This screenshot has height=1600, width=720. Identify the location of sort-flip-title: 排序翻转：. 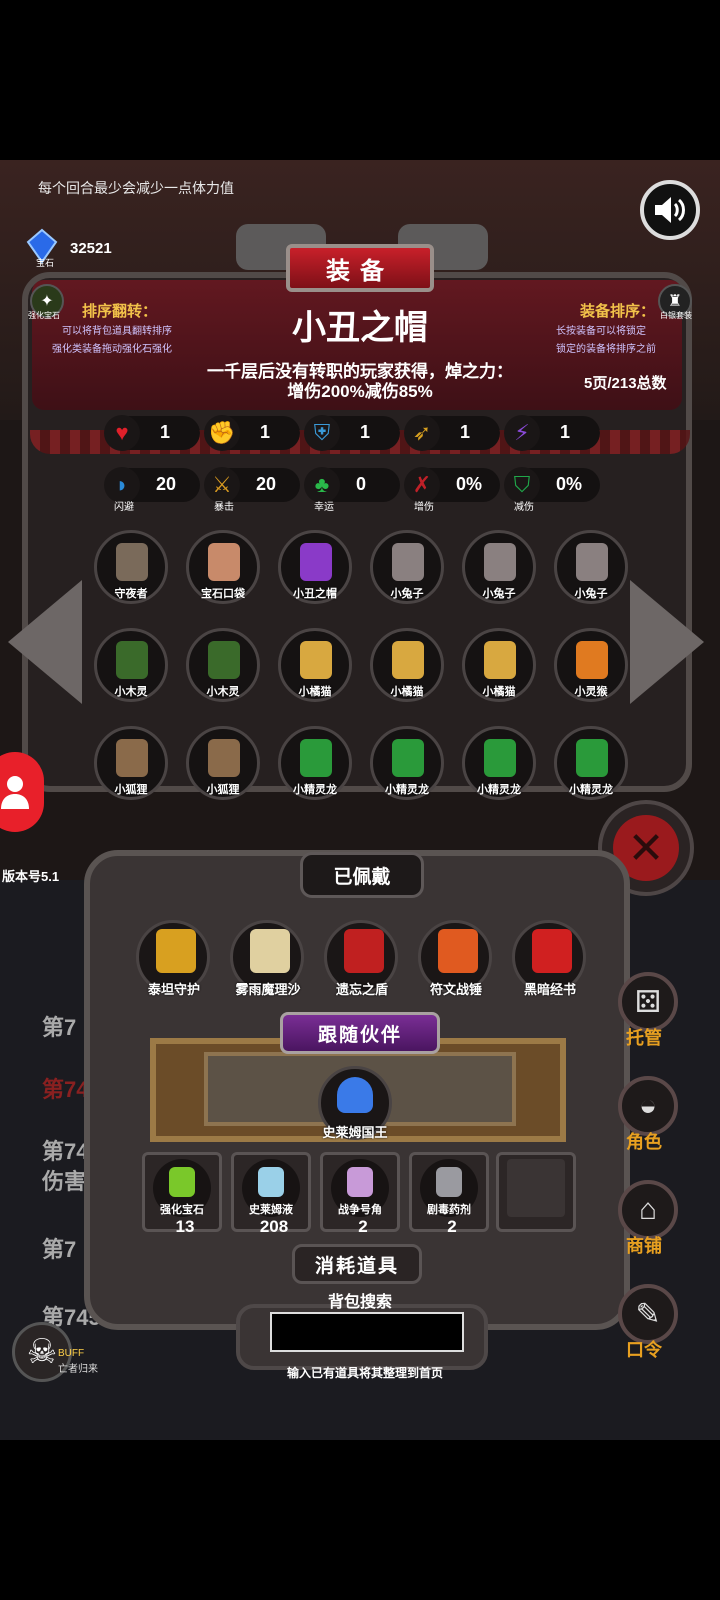
(119, 310).